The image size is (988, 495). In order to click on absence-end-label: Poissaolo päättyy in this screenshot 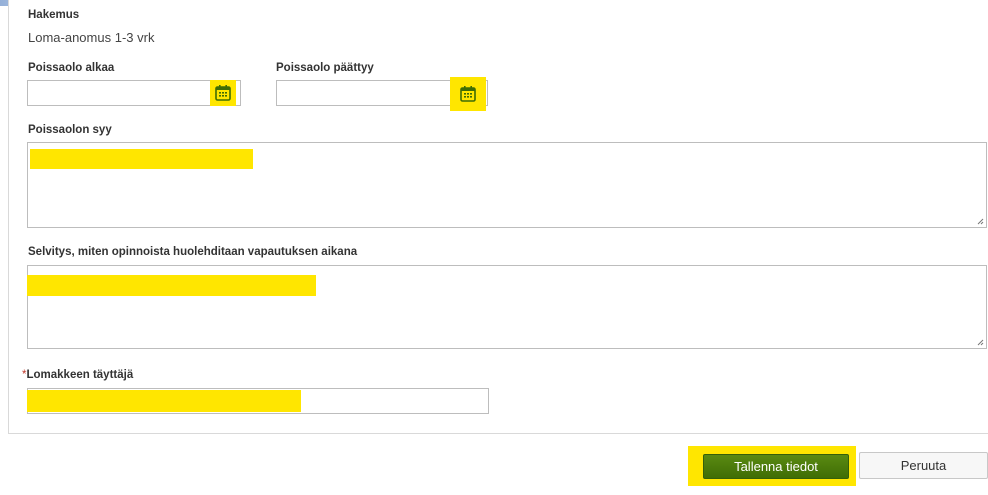, I will do `click(325, 68)`.